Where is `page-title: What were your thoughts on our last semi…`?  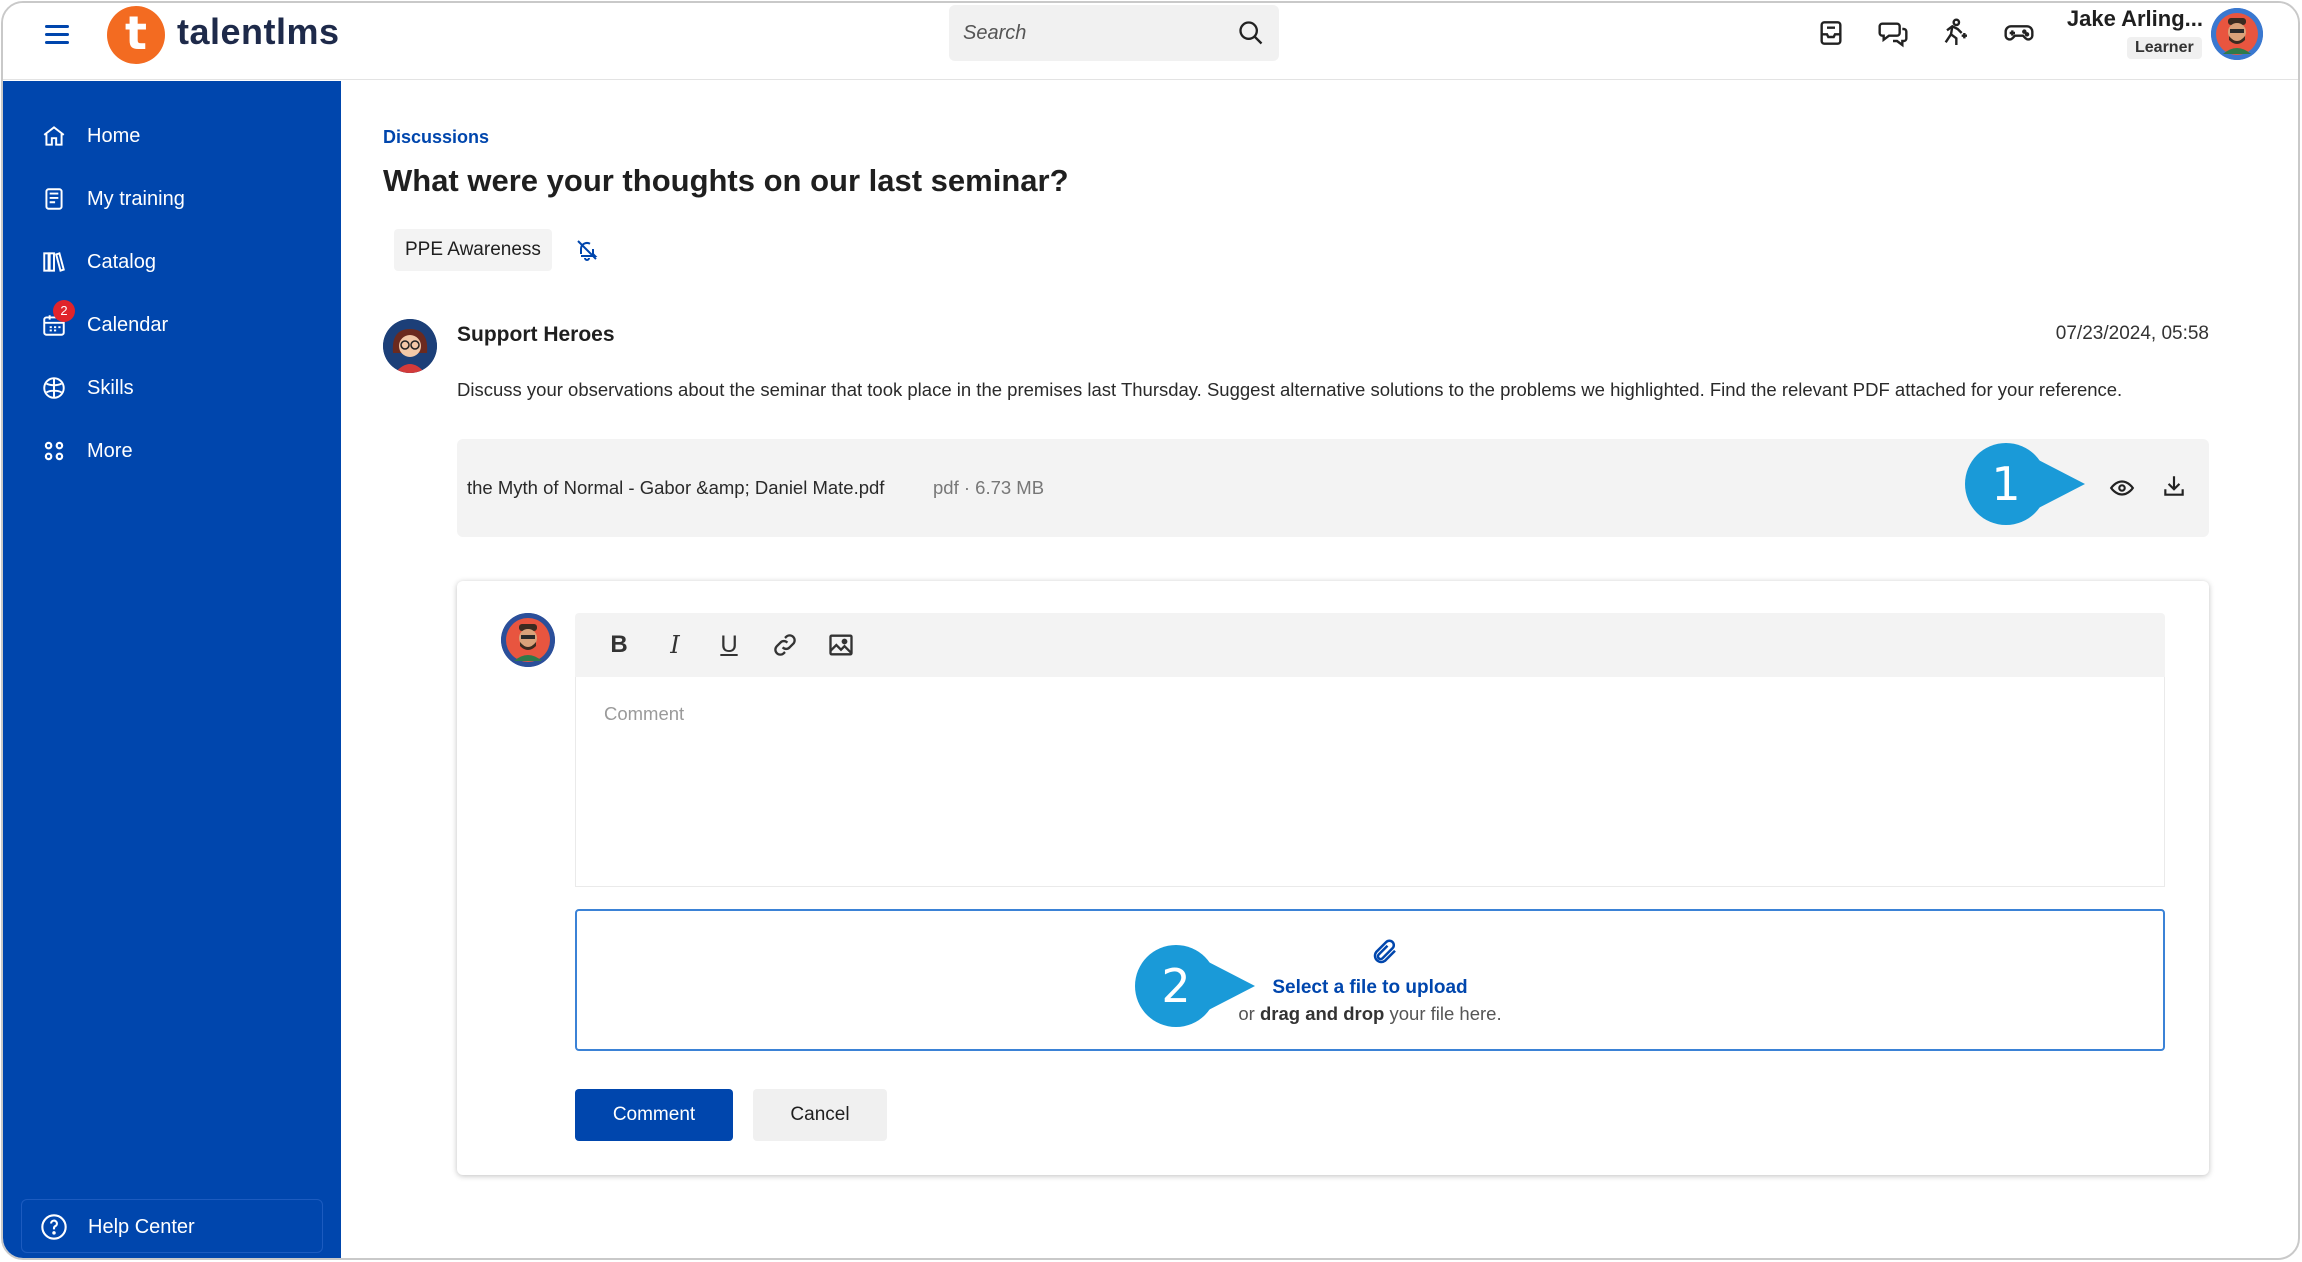 page-title: What were your thoughts on our last semi… is located at coordinates (726, 180).